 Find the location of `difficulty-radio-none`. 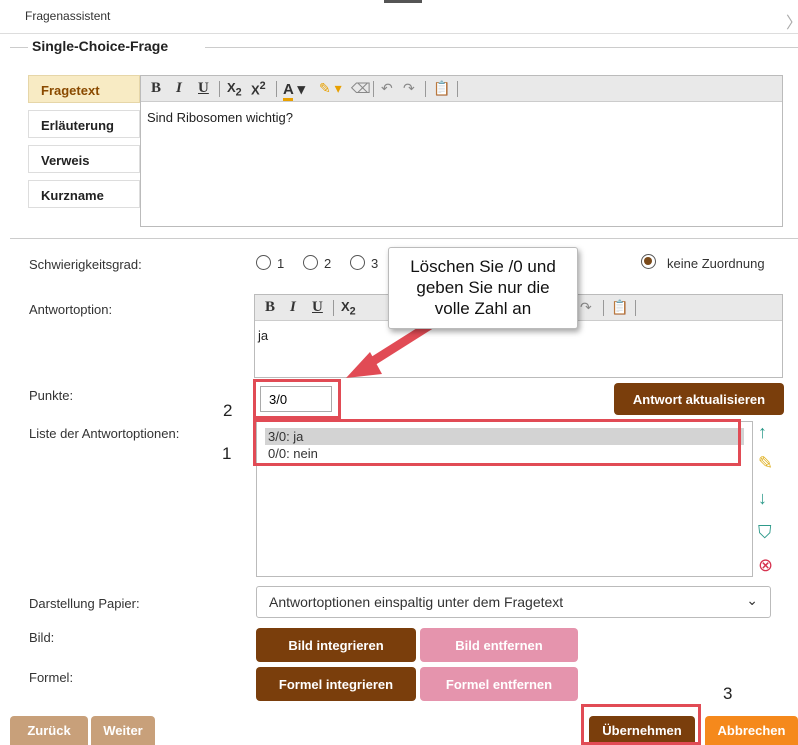

difficulty-radio-none is located at coordinates (648, 261).